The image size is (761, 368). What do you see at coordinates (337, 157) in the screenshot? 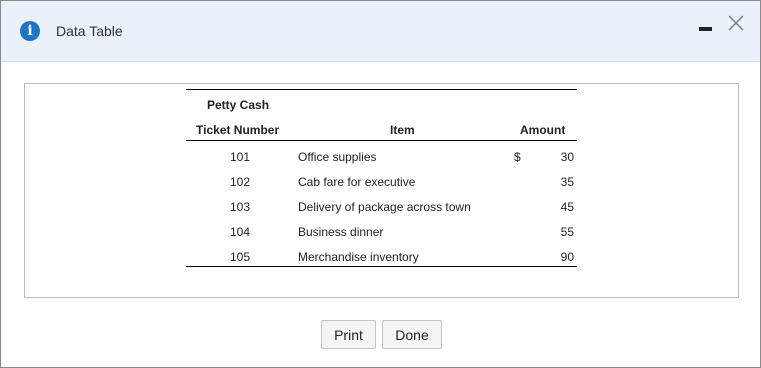
I see `item-cell: Office supplies` at bounding box center [337, 157].